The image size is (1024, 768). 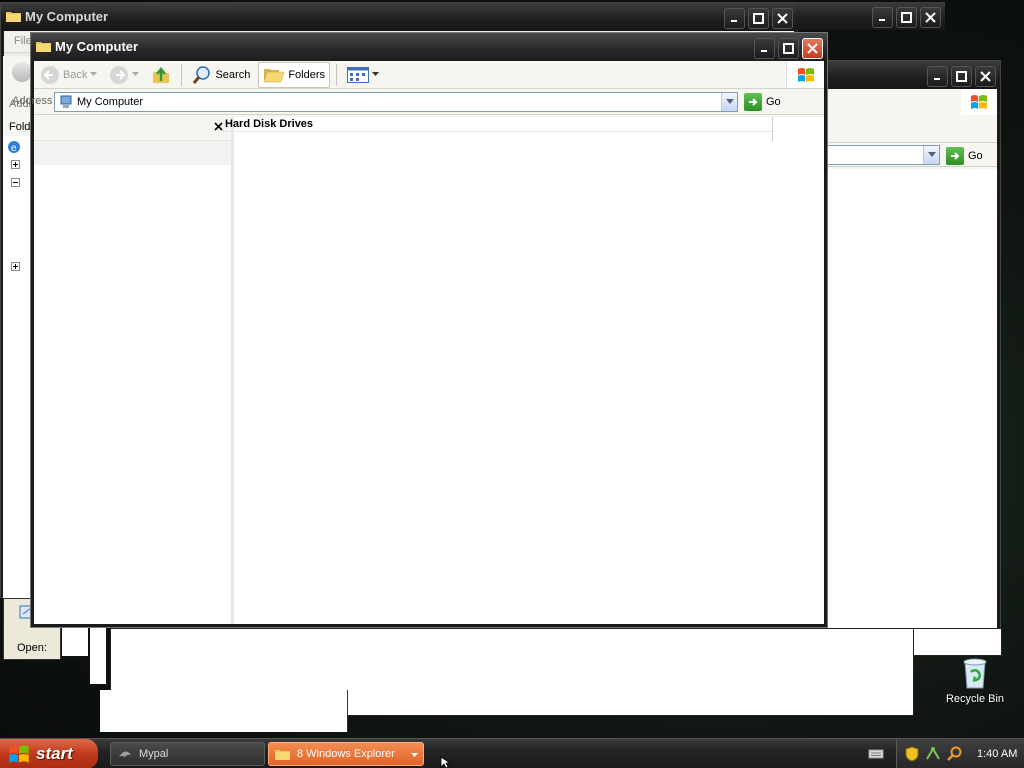 I want to click on up-folder-button, so click(x=161, y=75).